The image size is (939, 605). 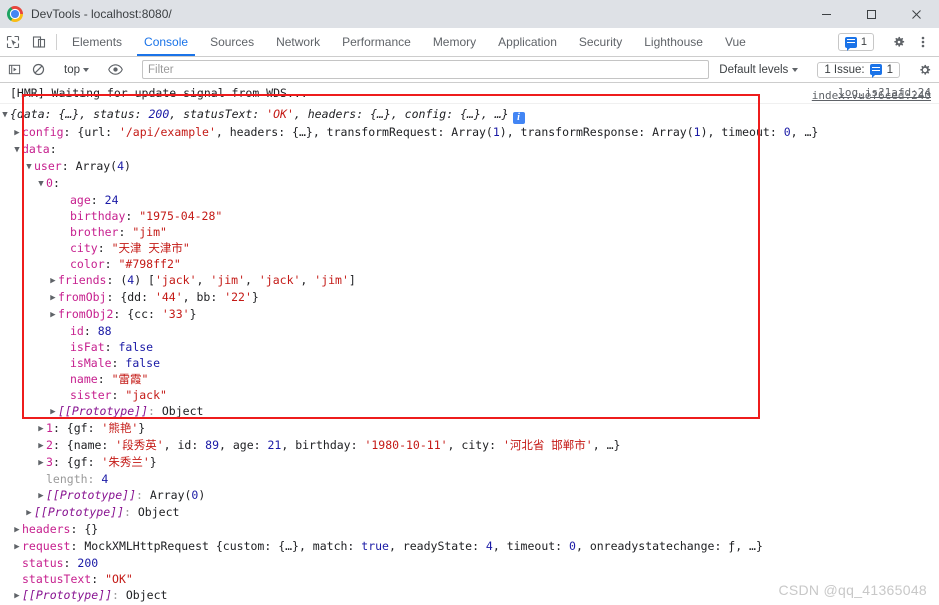 What do you see at coordinates (119, 579) in the screenshot?
I see `property-value: "OK"` at bounding box center [119, 579].